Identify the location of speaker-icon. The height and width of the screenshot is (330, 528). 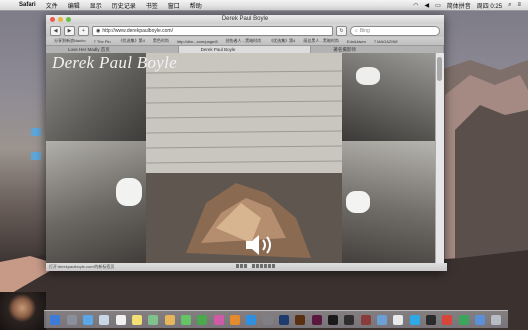
(261, 245).